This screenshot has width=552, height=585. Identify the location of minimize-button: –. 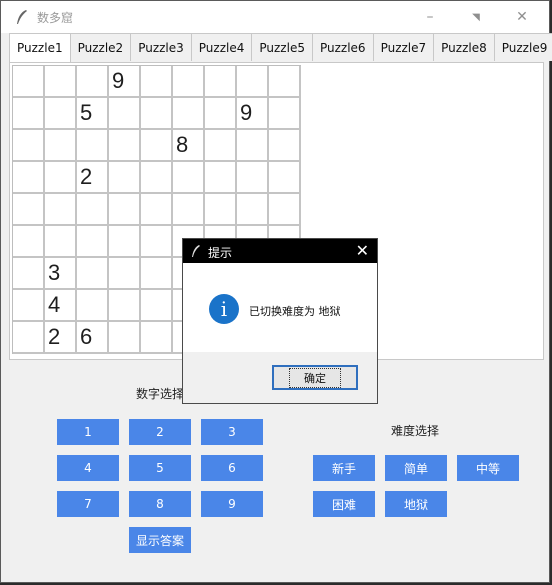
(430, 17).